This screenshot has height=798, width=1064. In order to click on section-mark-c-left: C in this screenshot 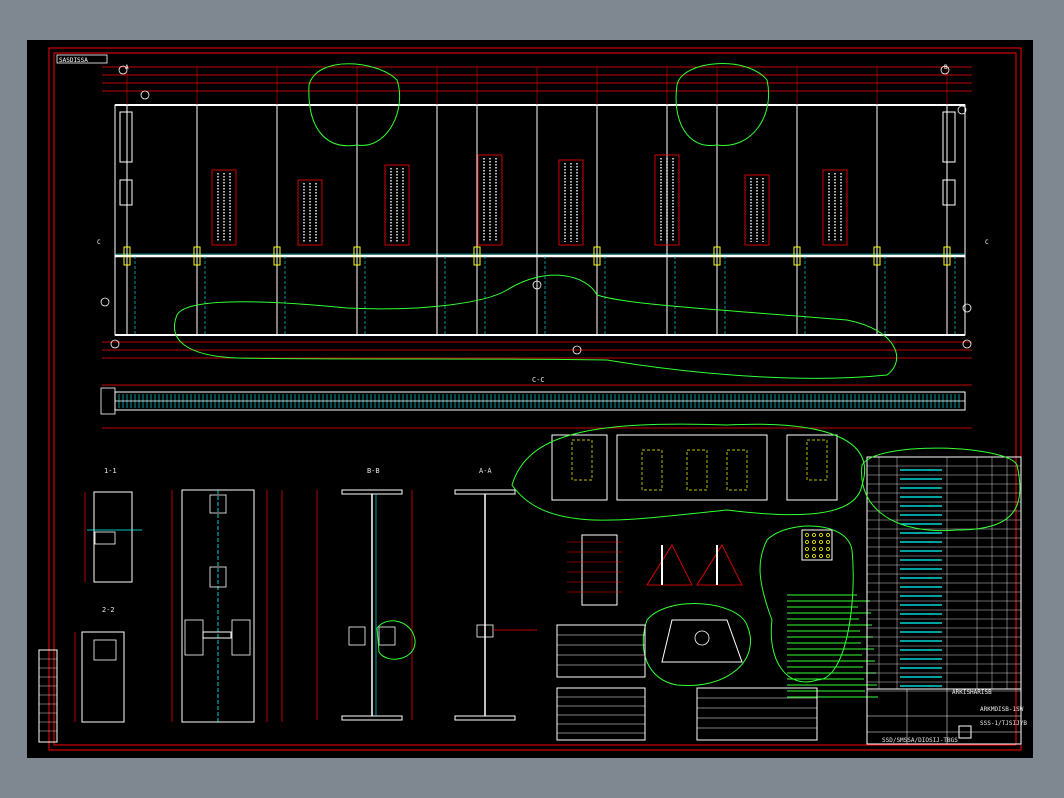, I will do `click(99, 242)`.